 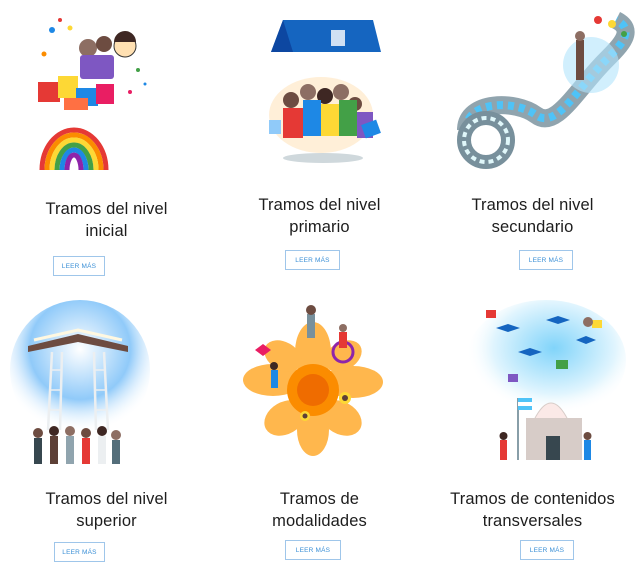 I want to click on card-title: Tramos del nivel secundario, so click(x=532, y=216).